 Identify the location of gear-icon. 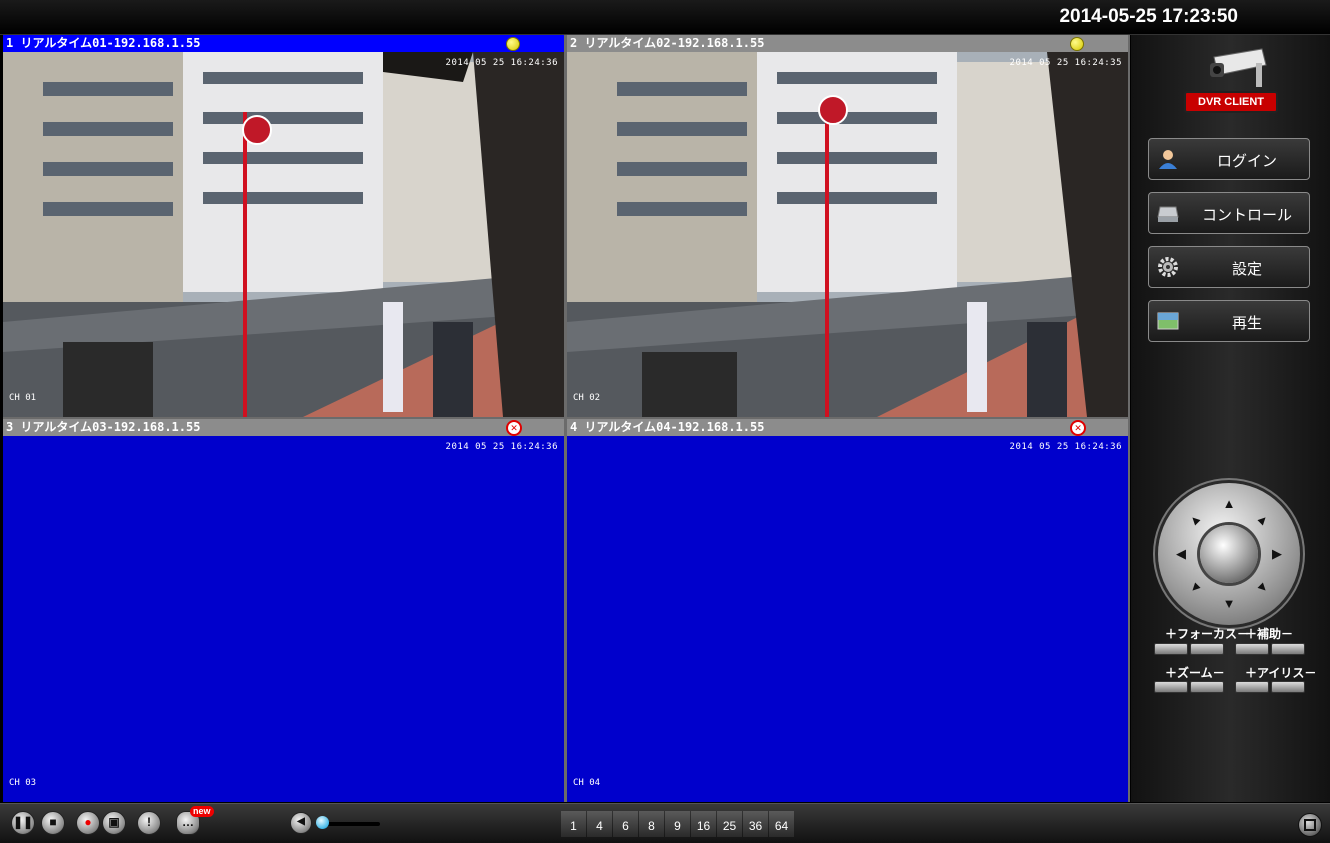
(1168, 267).